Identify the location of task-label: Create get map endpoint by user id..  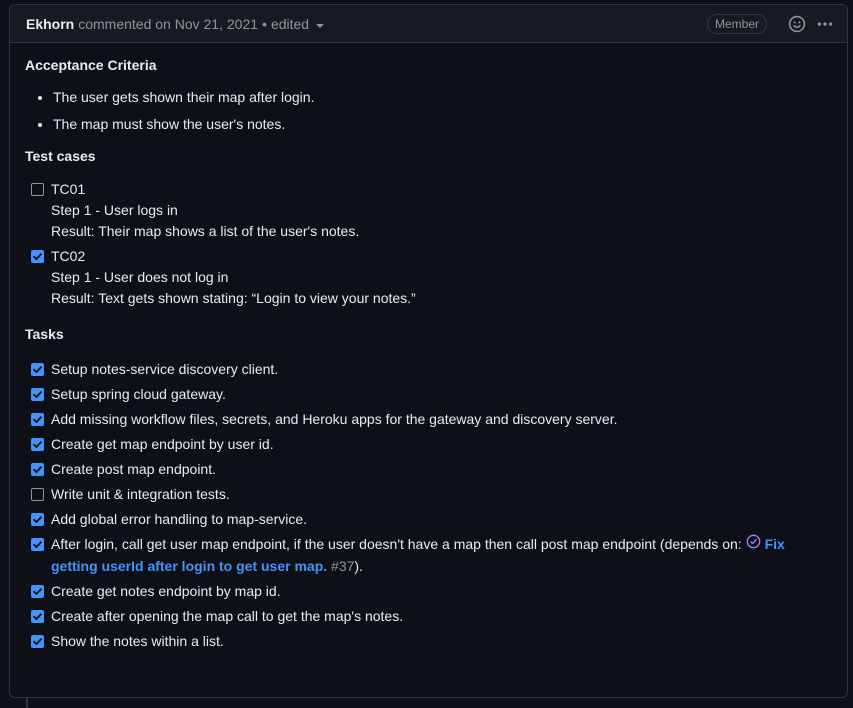
(162, 444).